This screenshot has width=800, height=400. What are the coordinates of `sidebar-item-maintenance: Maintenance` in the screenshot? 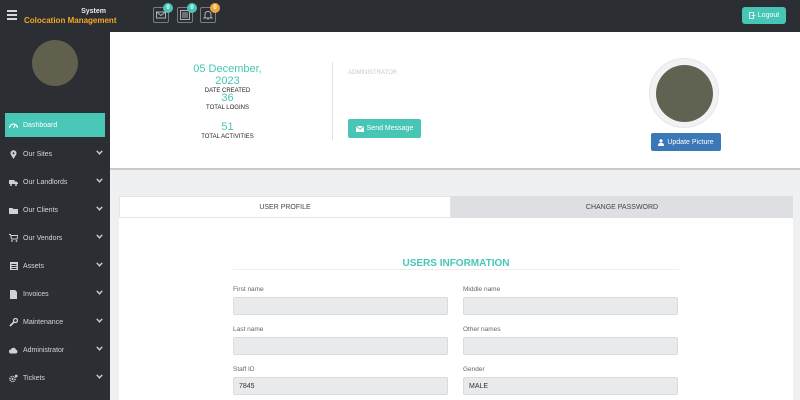 It's located at (55, 322).